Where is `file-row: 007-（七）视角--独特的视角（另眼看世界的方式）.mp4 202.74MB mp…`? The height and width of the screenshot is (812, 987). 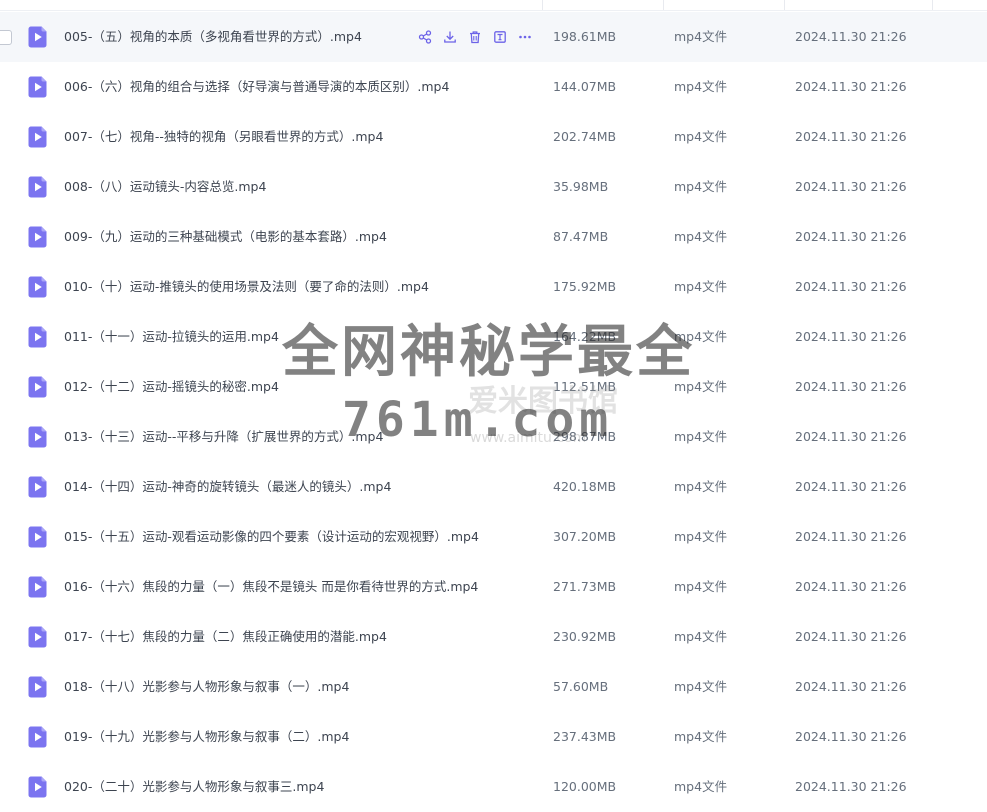
file-row: 007-（七）视角--独特的视角（另眼看世界的方式）.mp4 202.74MB mp… is located at coordinates (493, 137).